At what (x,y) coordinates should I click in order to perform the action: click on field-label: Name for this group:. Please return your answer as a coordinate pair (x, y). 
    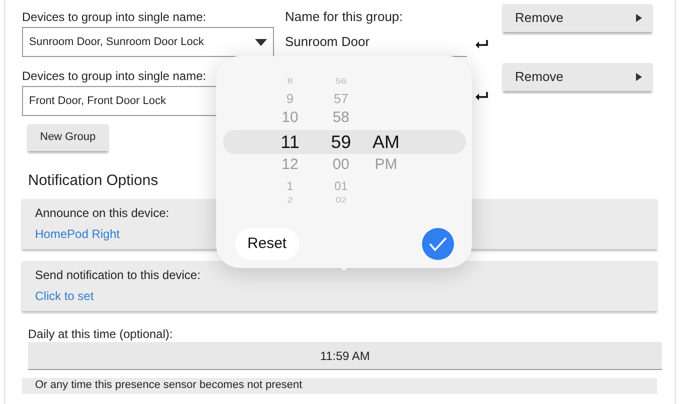
    Looking at the image, I should click on (344, 17).